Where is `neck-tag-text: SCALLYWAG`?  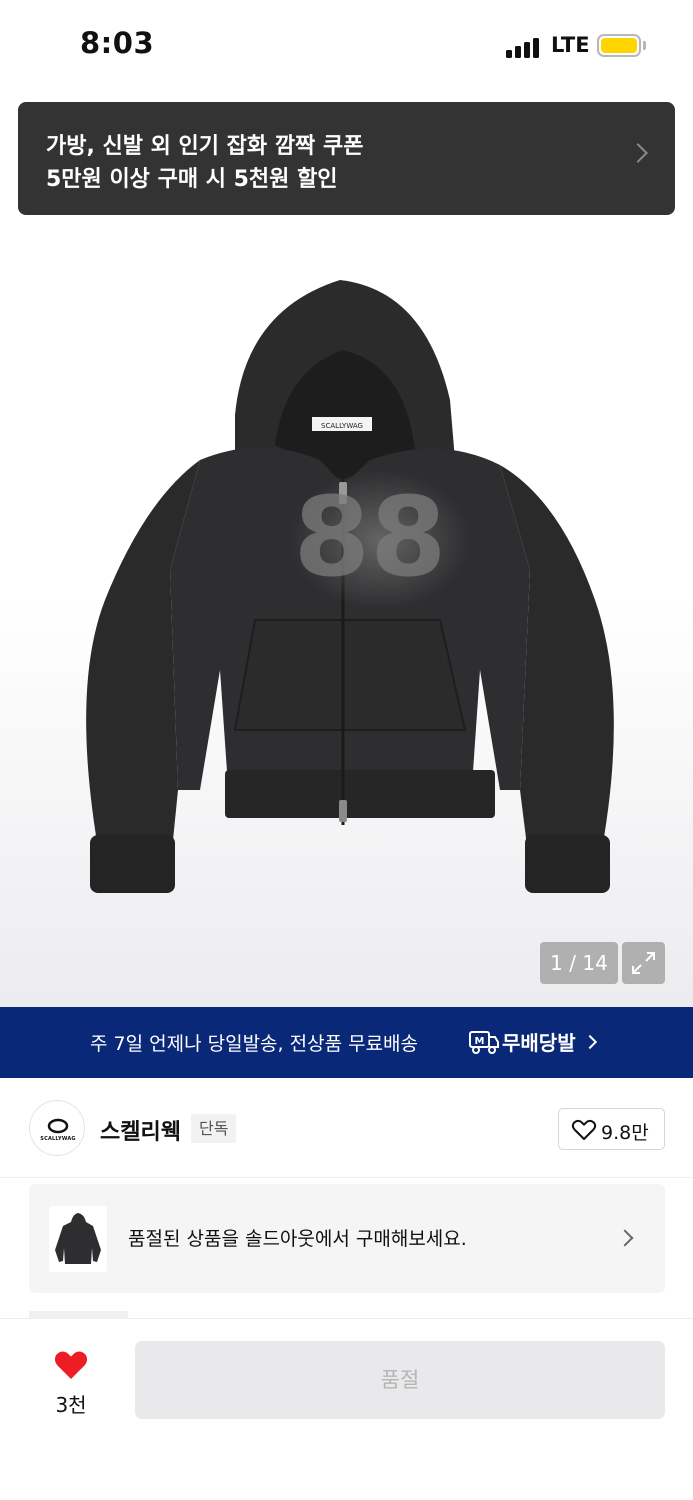
neck-tag-text: SCALLYWAG is located at coordinates (342, 426).